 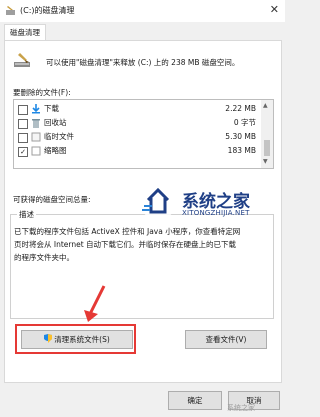 What do you see at coordinates (244, 122) in the screenshot?
I see `file-size: 0 字节` at bounding box center [244, 122].